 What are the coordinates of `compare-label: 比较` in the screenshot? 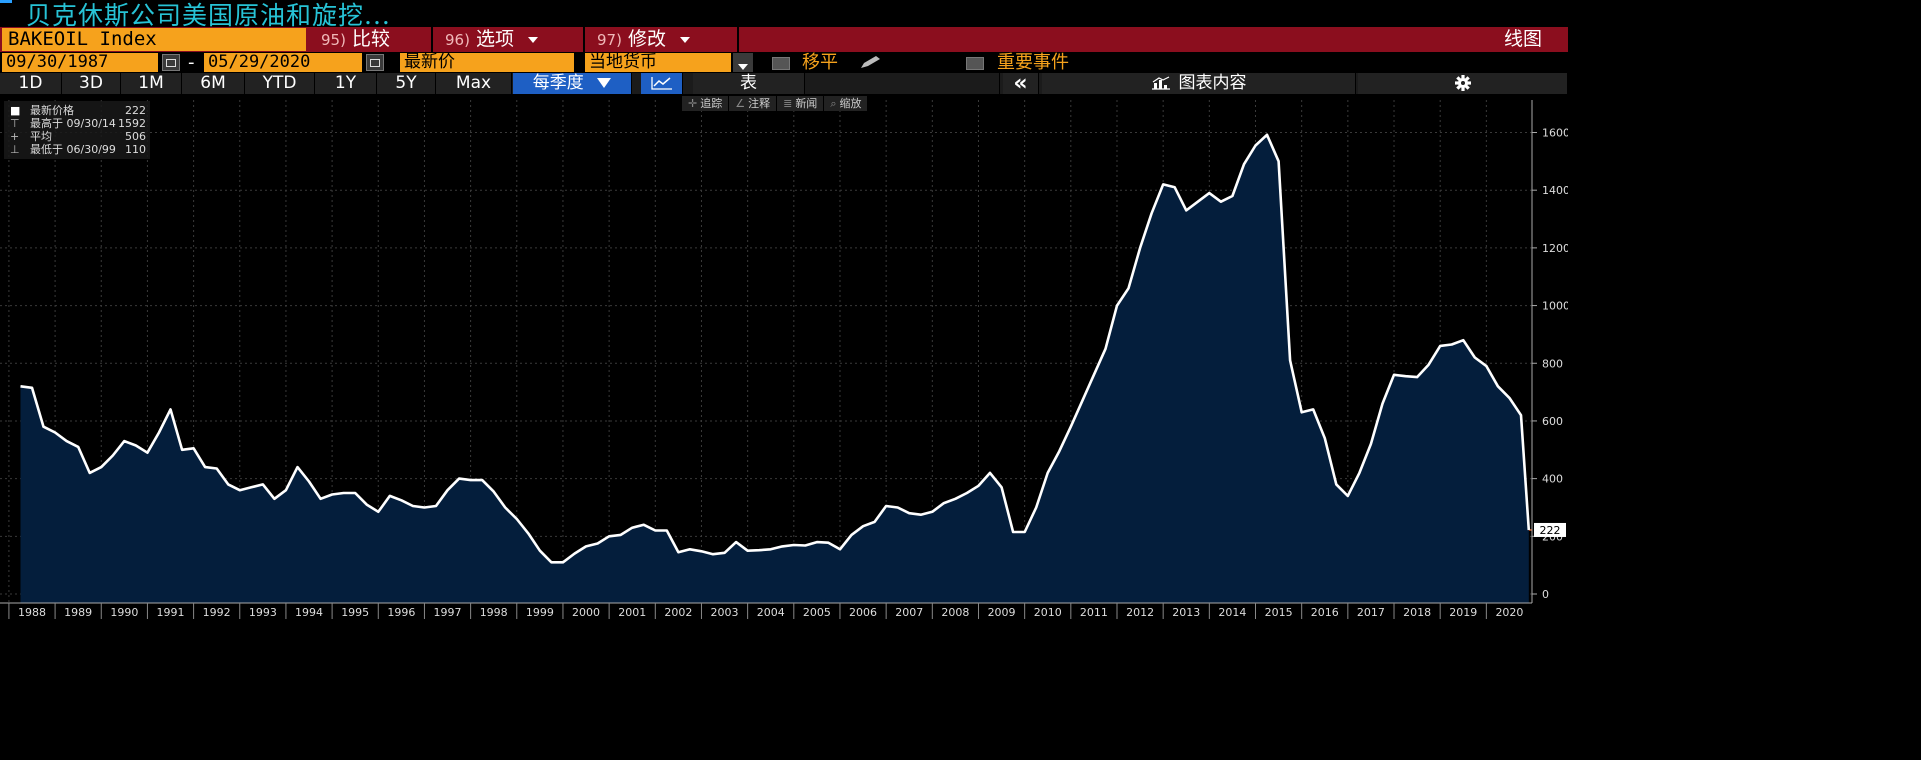 It's located at (370, 39).